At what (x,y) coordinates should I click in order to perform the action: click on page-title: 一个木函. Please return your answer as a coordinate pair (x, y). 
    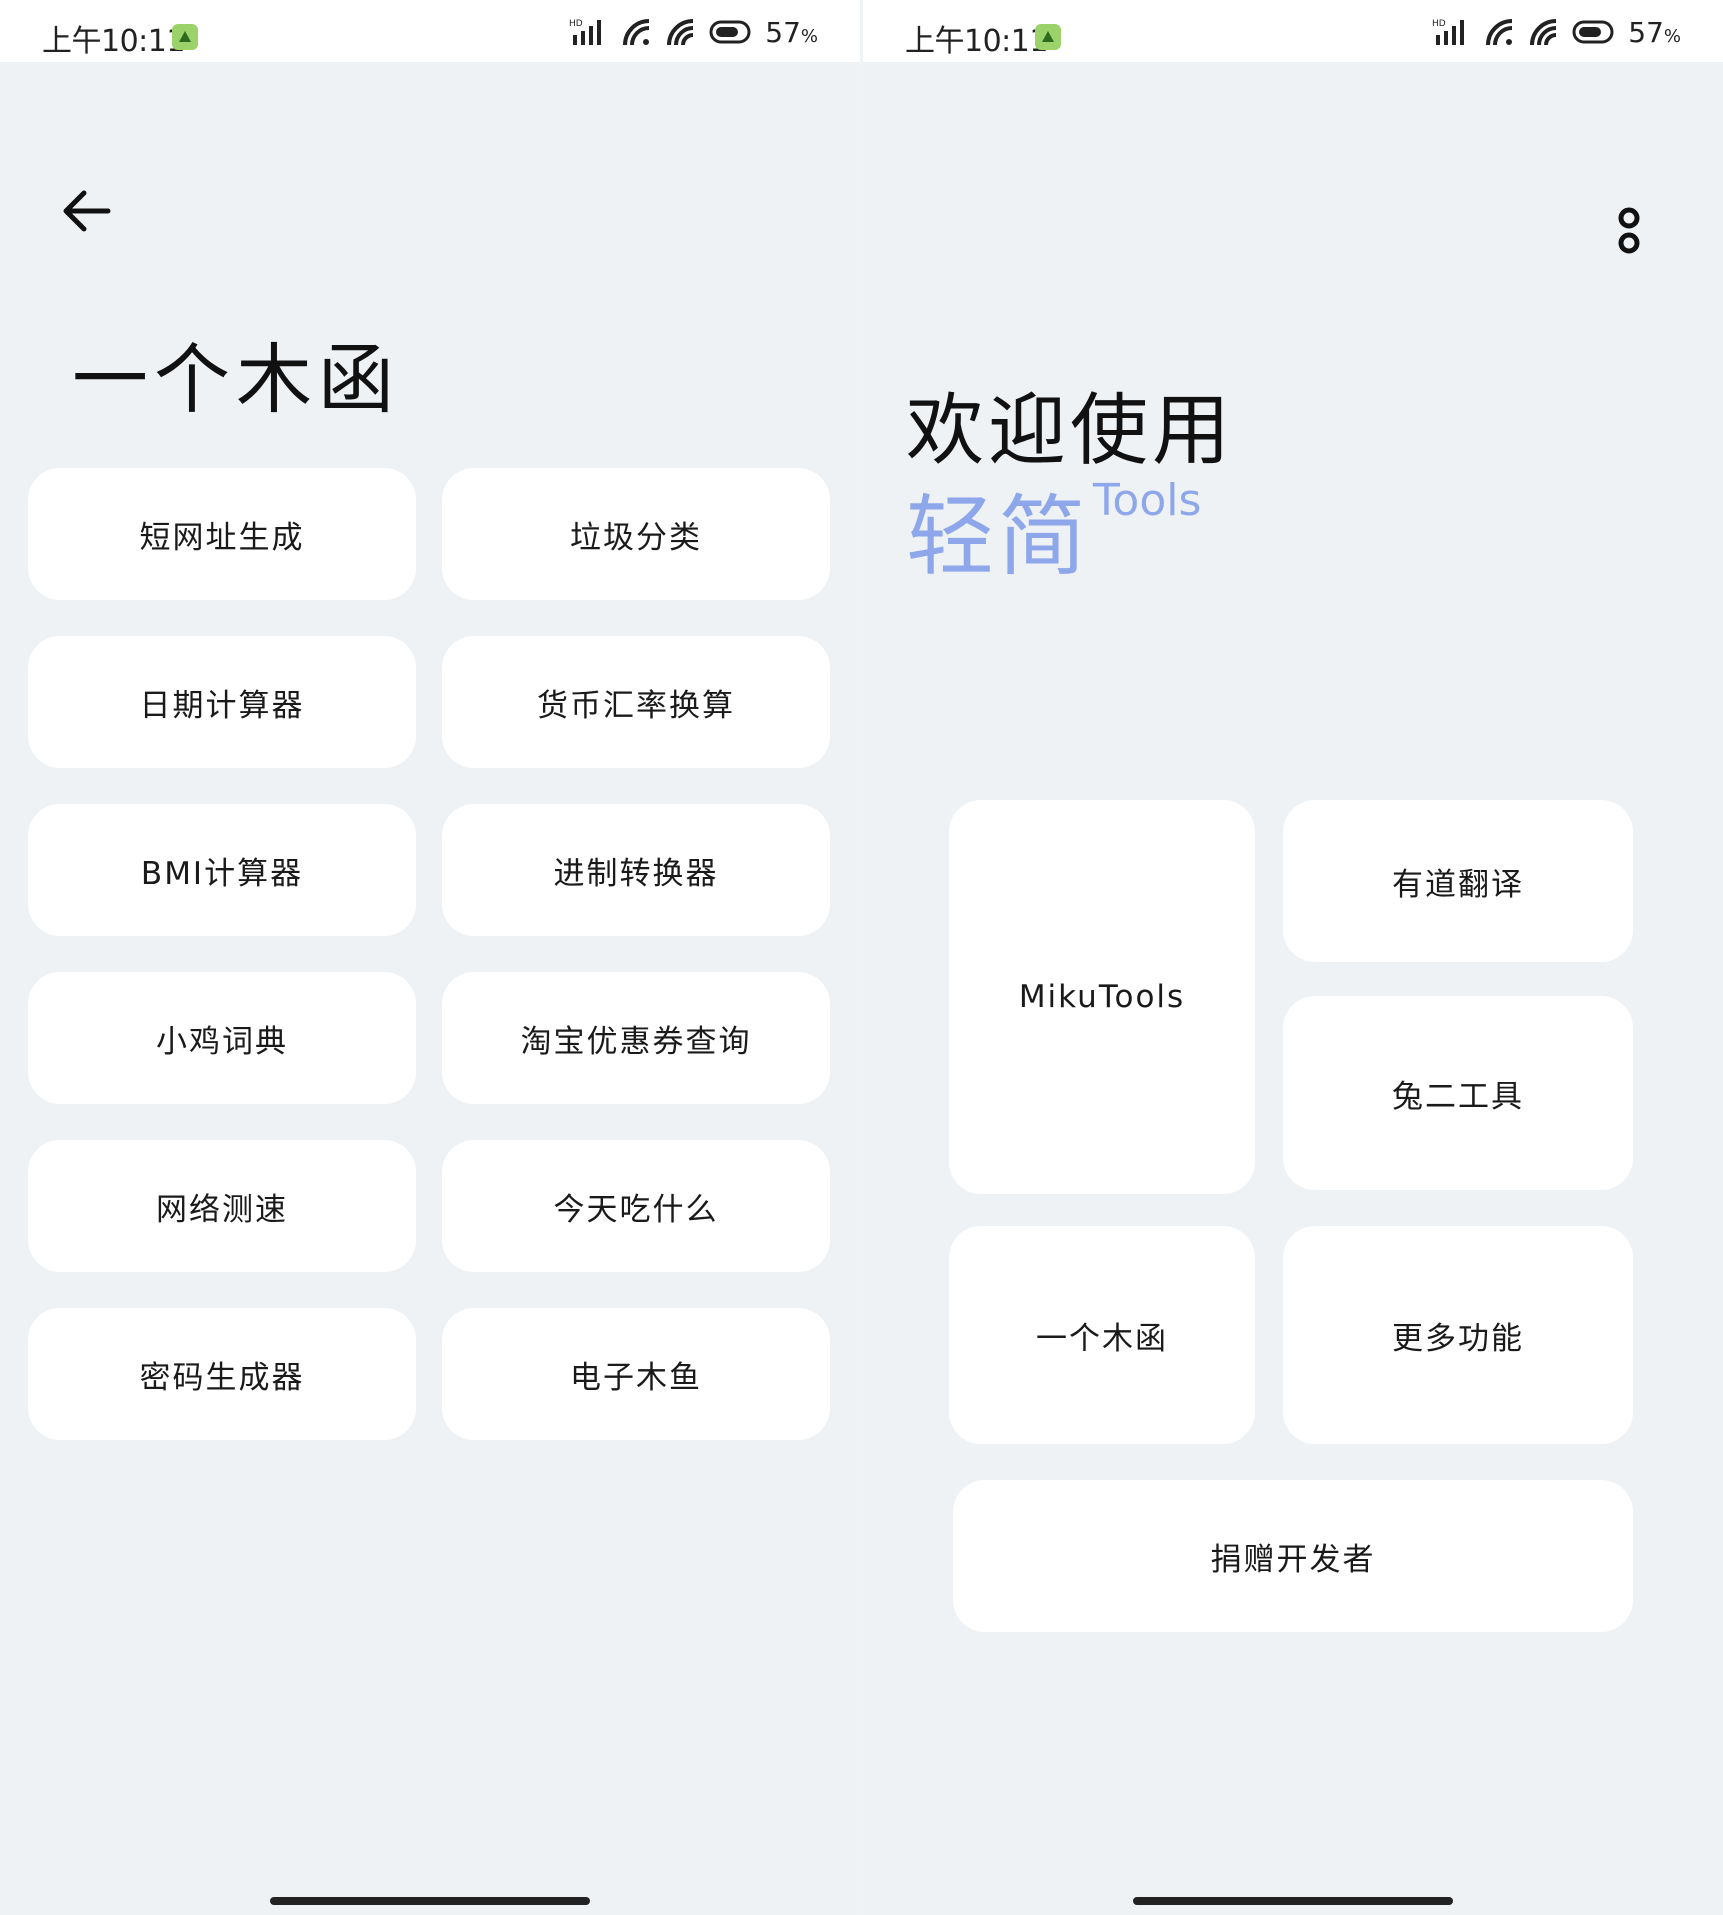
    Looking at the image, I should click on (236, 379).